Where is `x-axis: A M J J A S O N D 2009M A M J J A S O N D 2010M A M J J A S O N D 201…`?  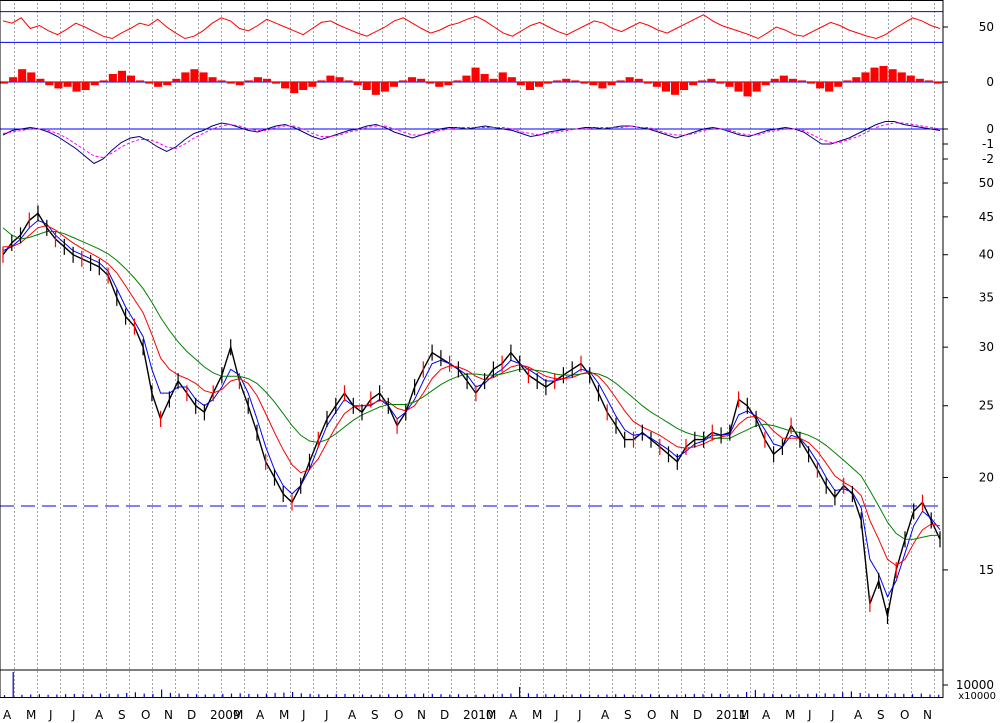 x-axis: A M J J A S O N D 2009M A M J J A S O N D 2010M A M J J A S O N D 201… is located at coordinates (467, 715).